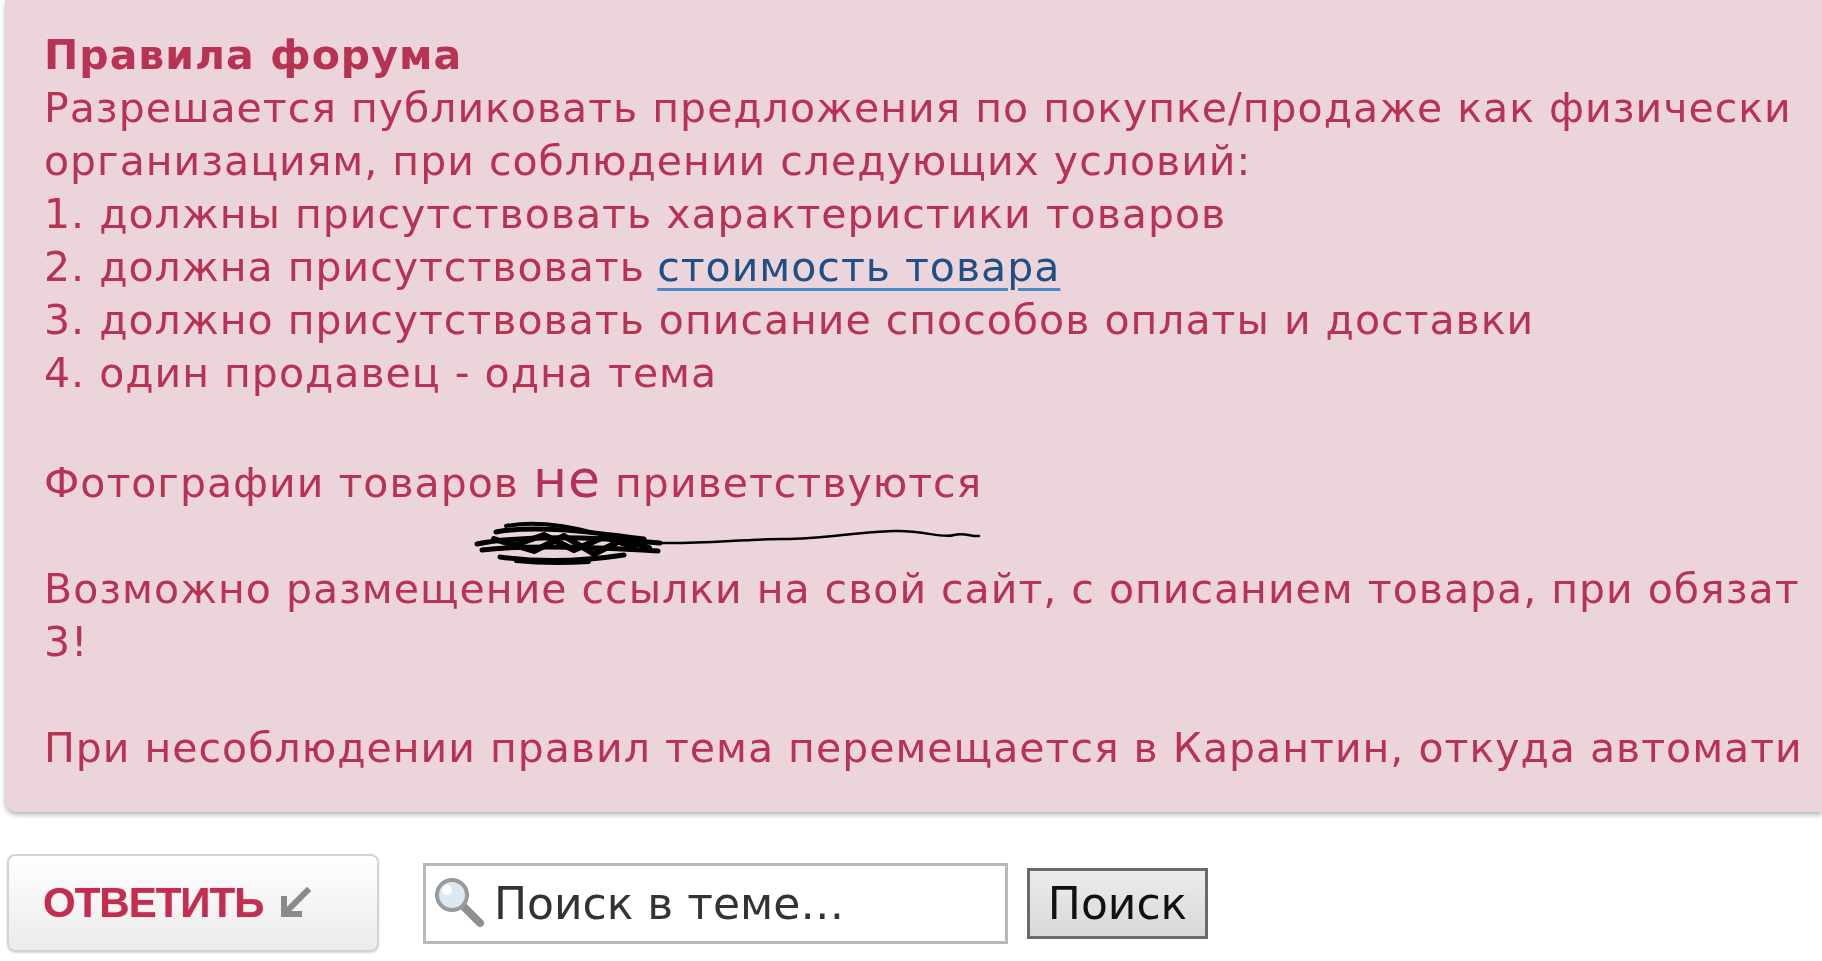  Describe the element at coordinates (193, 903) in the screenshot. I see `reply-button: ОТВЕТИТЬ` at that location.